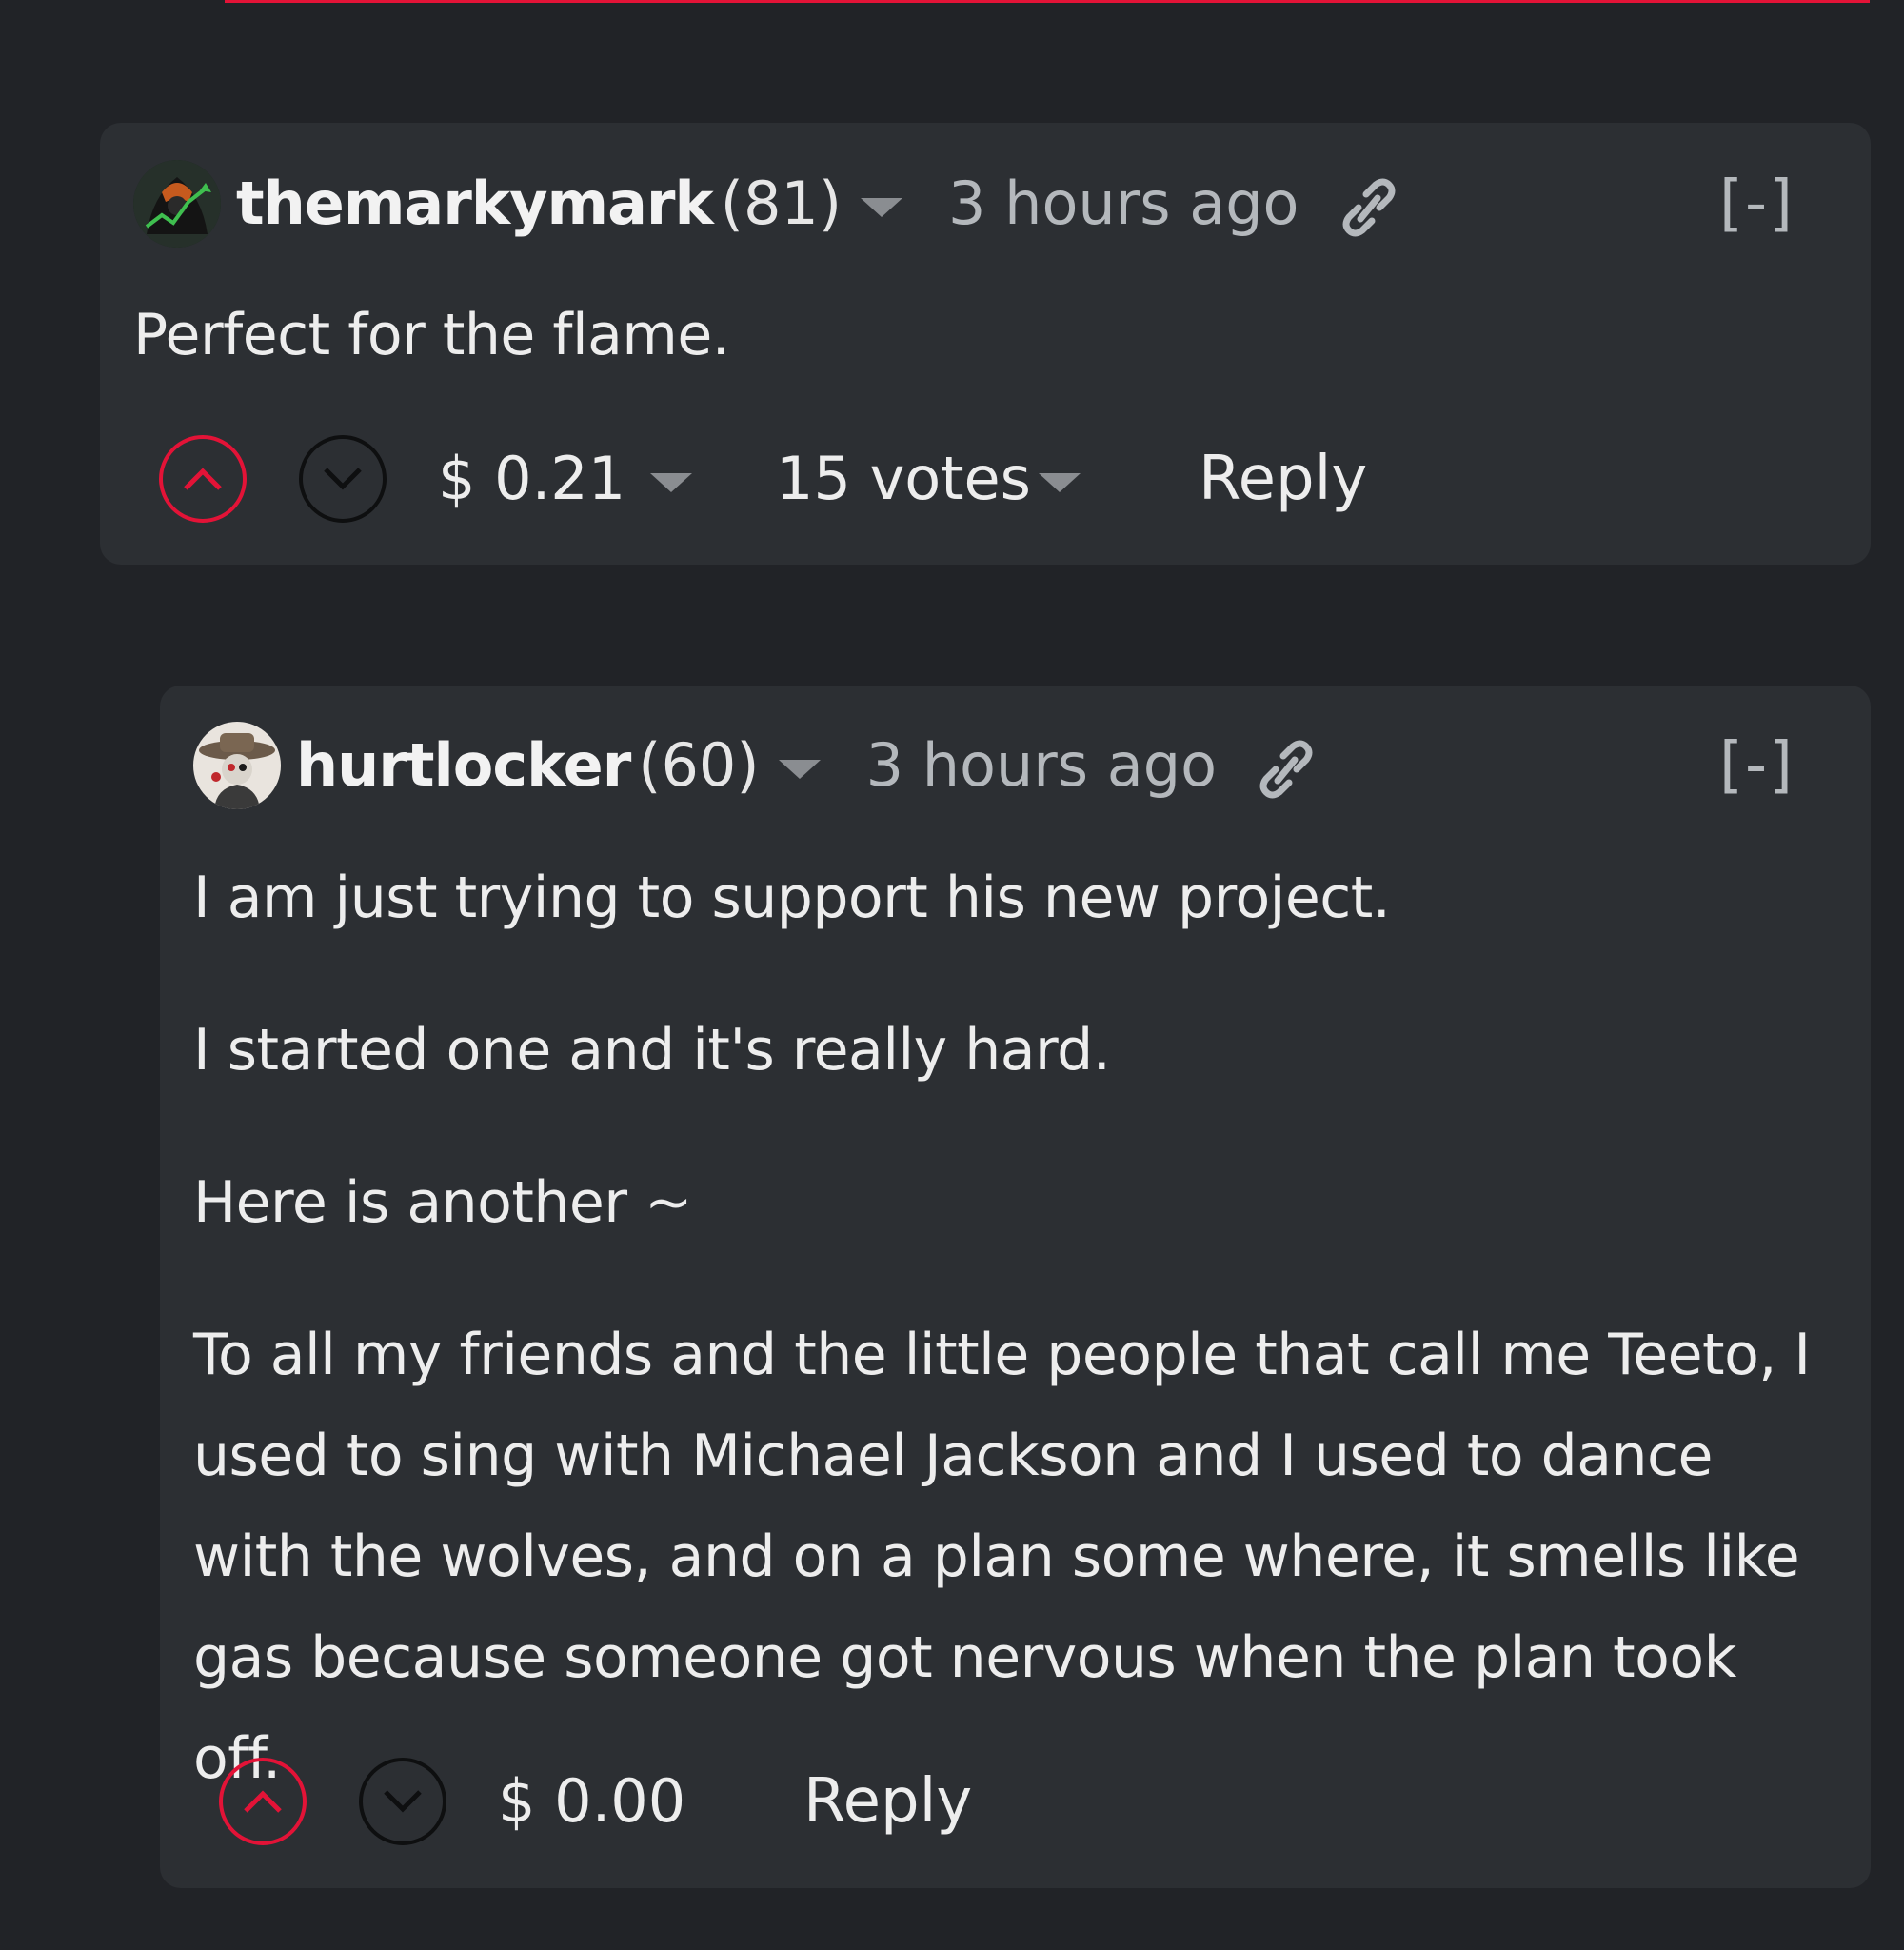  What do you see at coordinates (903, 478) in the screenshot?
I see `vote-count-label: 15 votes` at bounding box center [903, 478].